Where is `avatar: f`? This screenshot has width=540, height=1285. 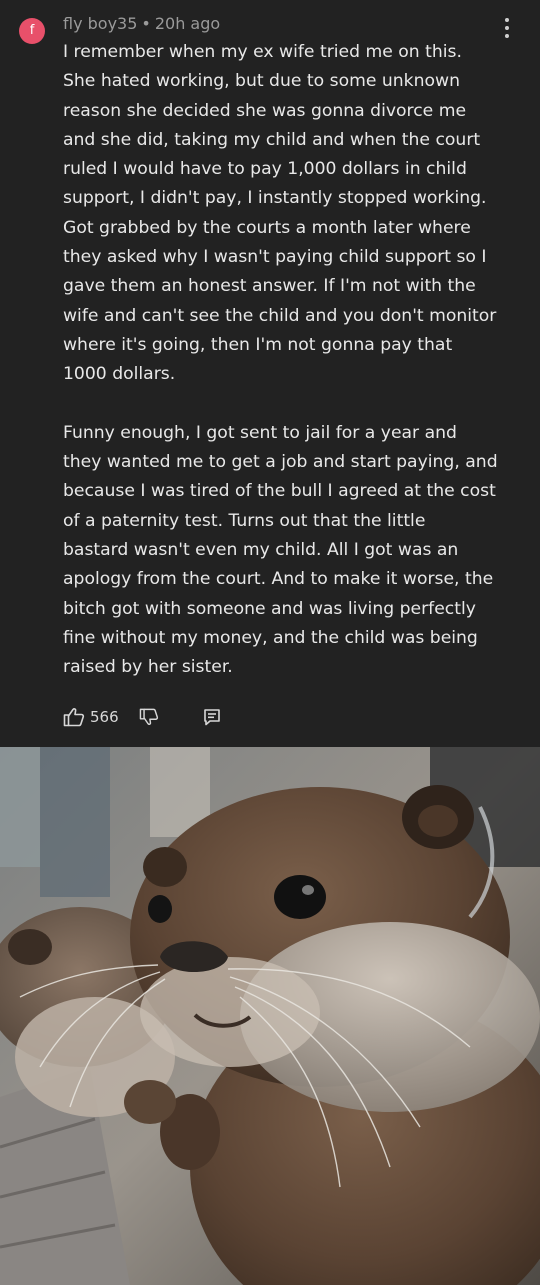
avatar: f is located at coordinates (32, 31).